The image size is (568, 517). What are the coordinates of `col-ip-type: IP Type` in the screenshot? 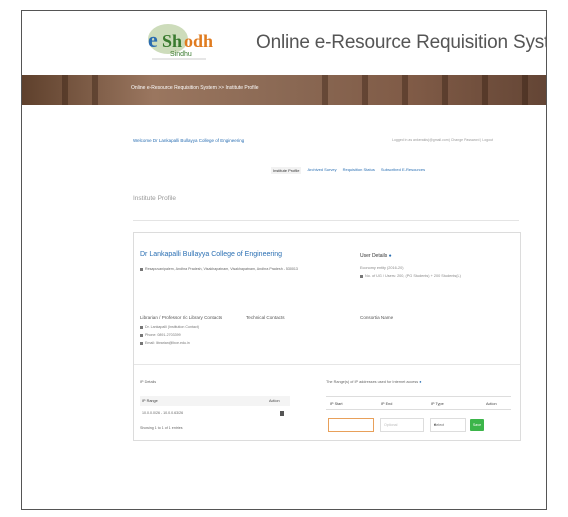 It's located at (437, 404).